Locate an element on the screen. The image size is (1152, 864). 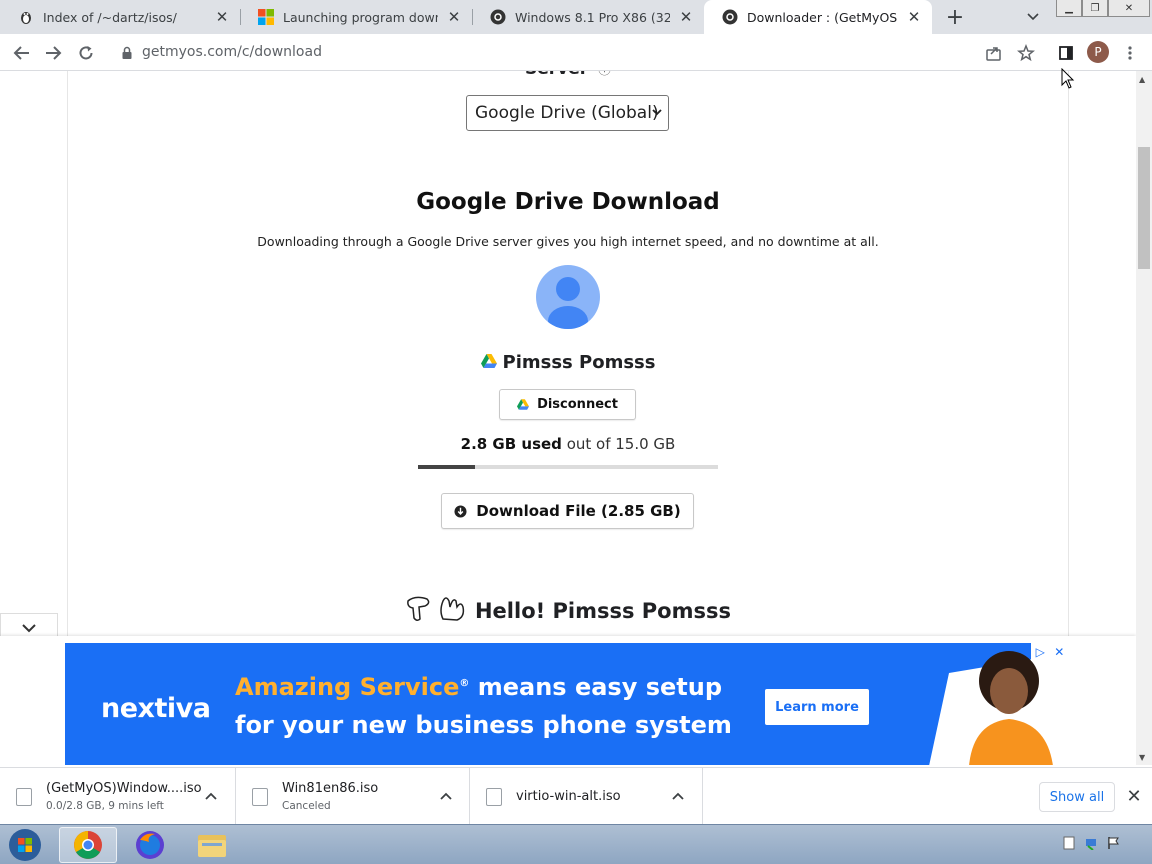
ad-subline: for your new business phone system is located at coordinates (483, 725).